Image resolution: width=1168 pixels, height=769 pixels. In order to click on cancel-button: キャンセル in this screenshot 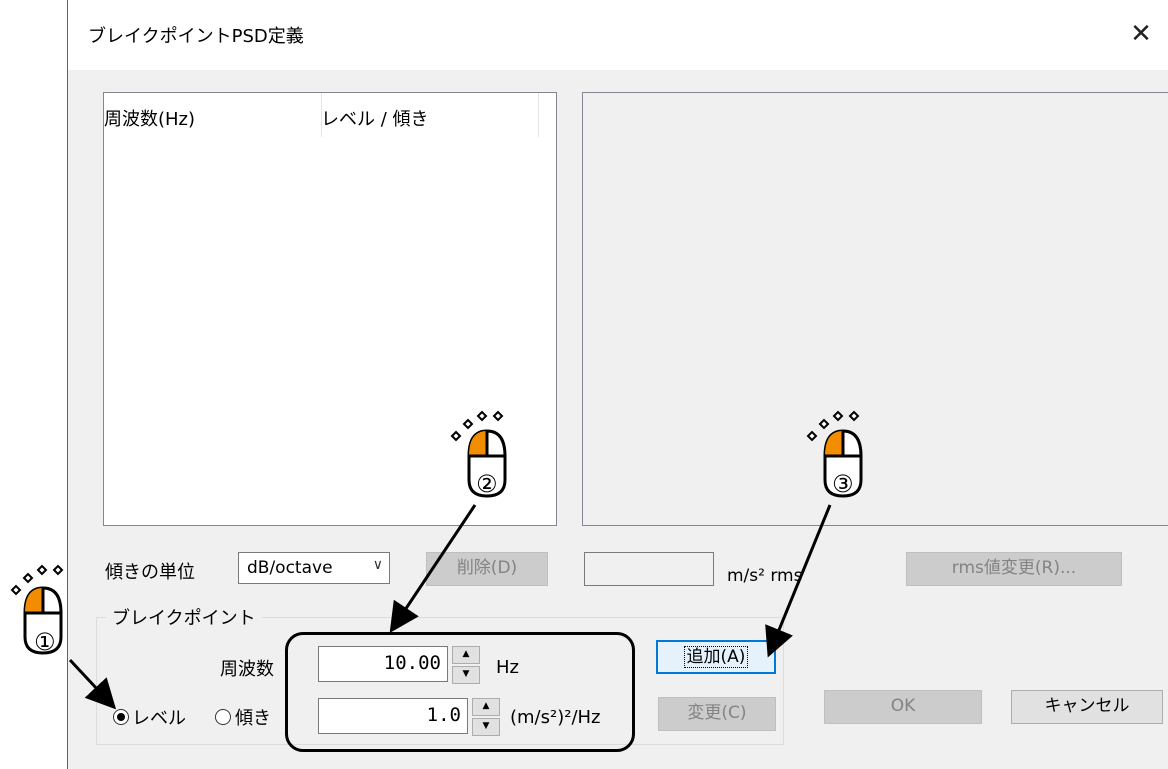, I will do `click(1087, 707)`.